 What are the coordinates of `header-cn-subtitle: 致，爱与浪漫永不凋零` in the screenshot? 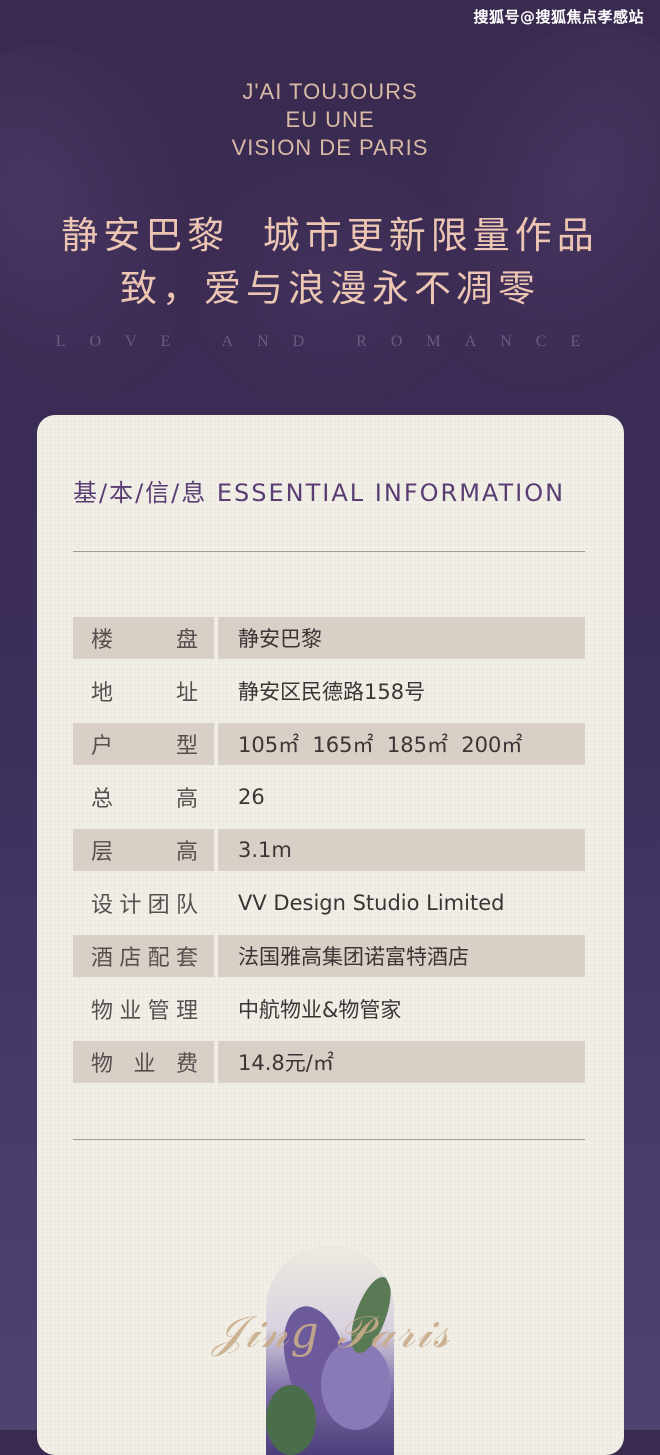 It's located at (330, 288).